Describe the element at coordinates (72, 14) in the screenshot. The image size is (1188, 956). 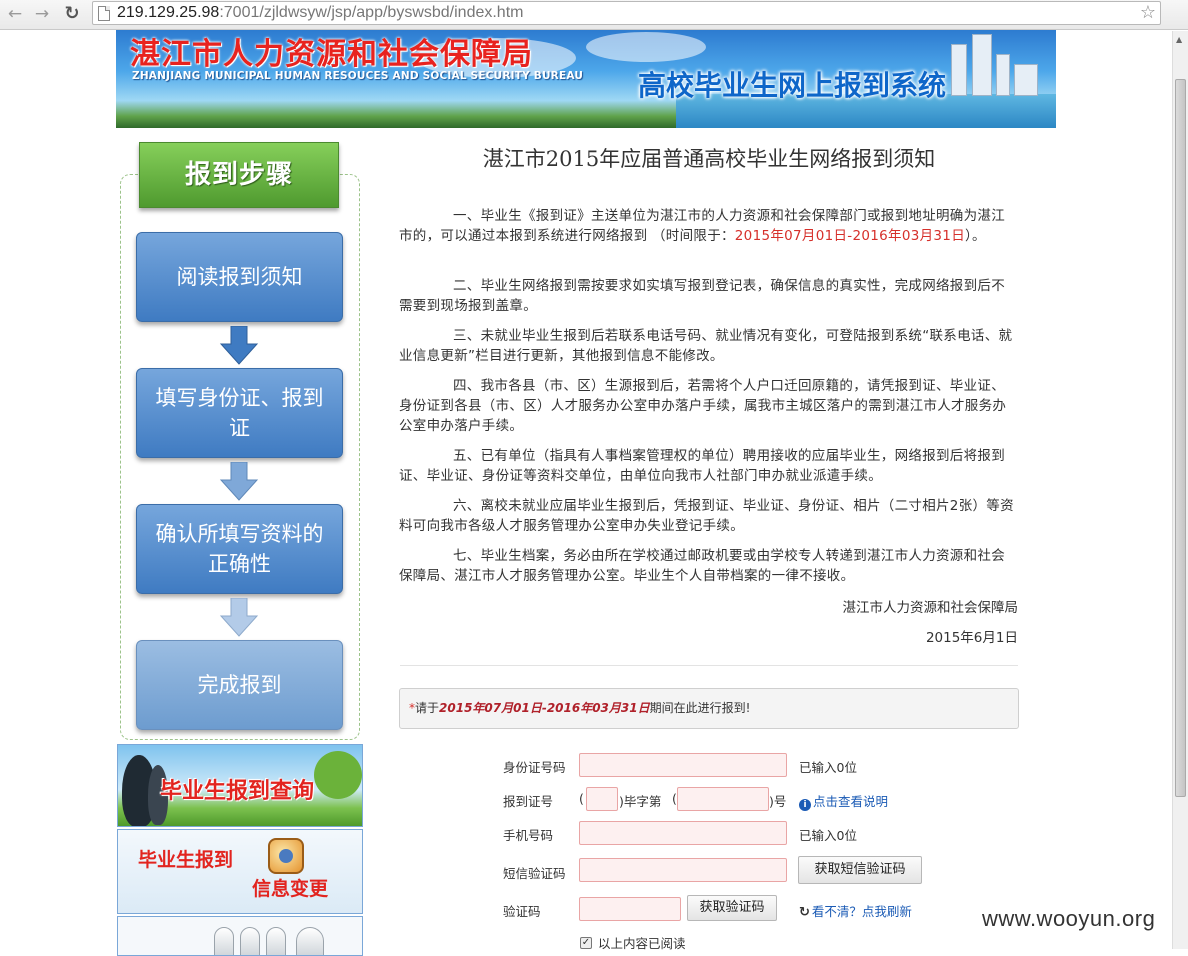
I see `reload-icon: ↻` at that location.